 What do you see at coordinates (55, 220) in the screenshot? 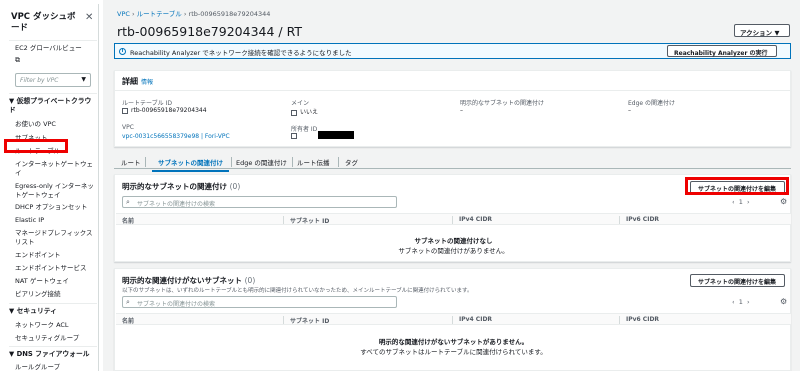
I see `sidebar-item-eip: Elastic IP` at bounding box center [55, 220].